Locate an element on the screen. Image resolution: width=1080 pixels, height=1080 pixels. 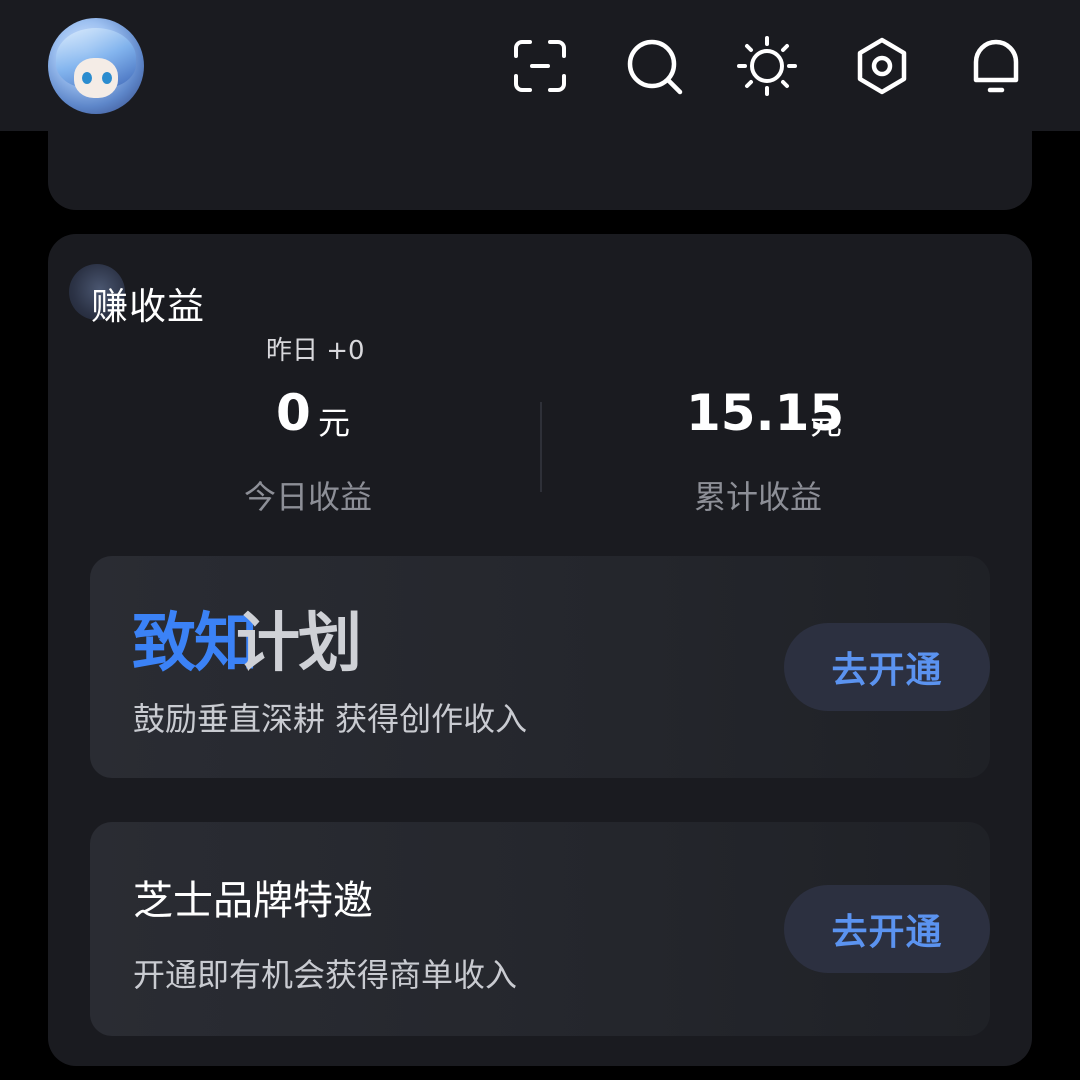
scan-icon is located at coordinates (540, 66).